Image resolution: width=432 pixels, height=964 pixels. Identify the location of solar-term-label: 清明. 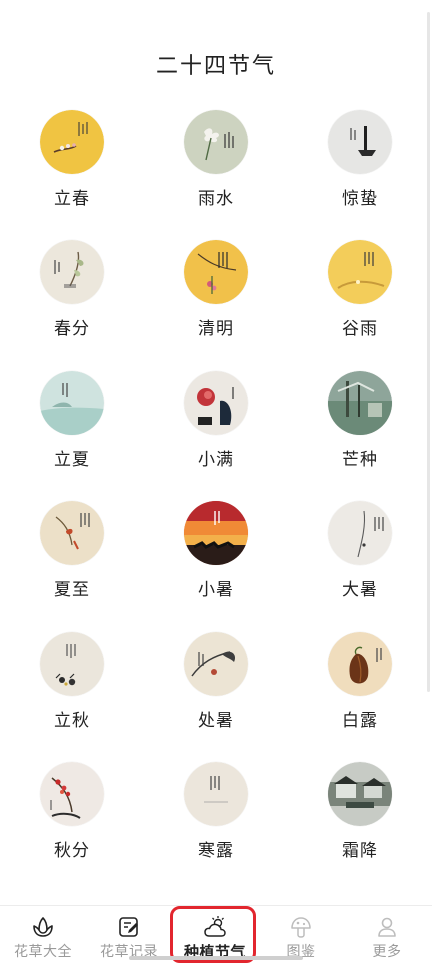
(216, 329).